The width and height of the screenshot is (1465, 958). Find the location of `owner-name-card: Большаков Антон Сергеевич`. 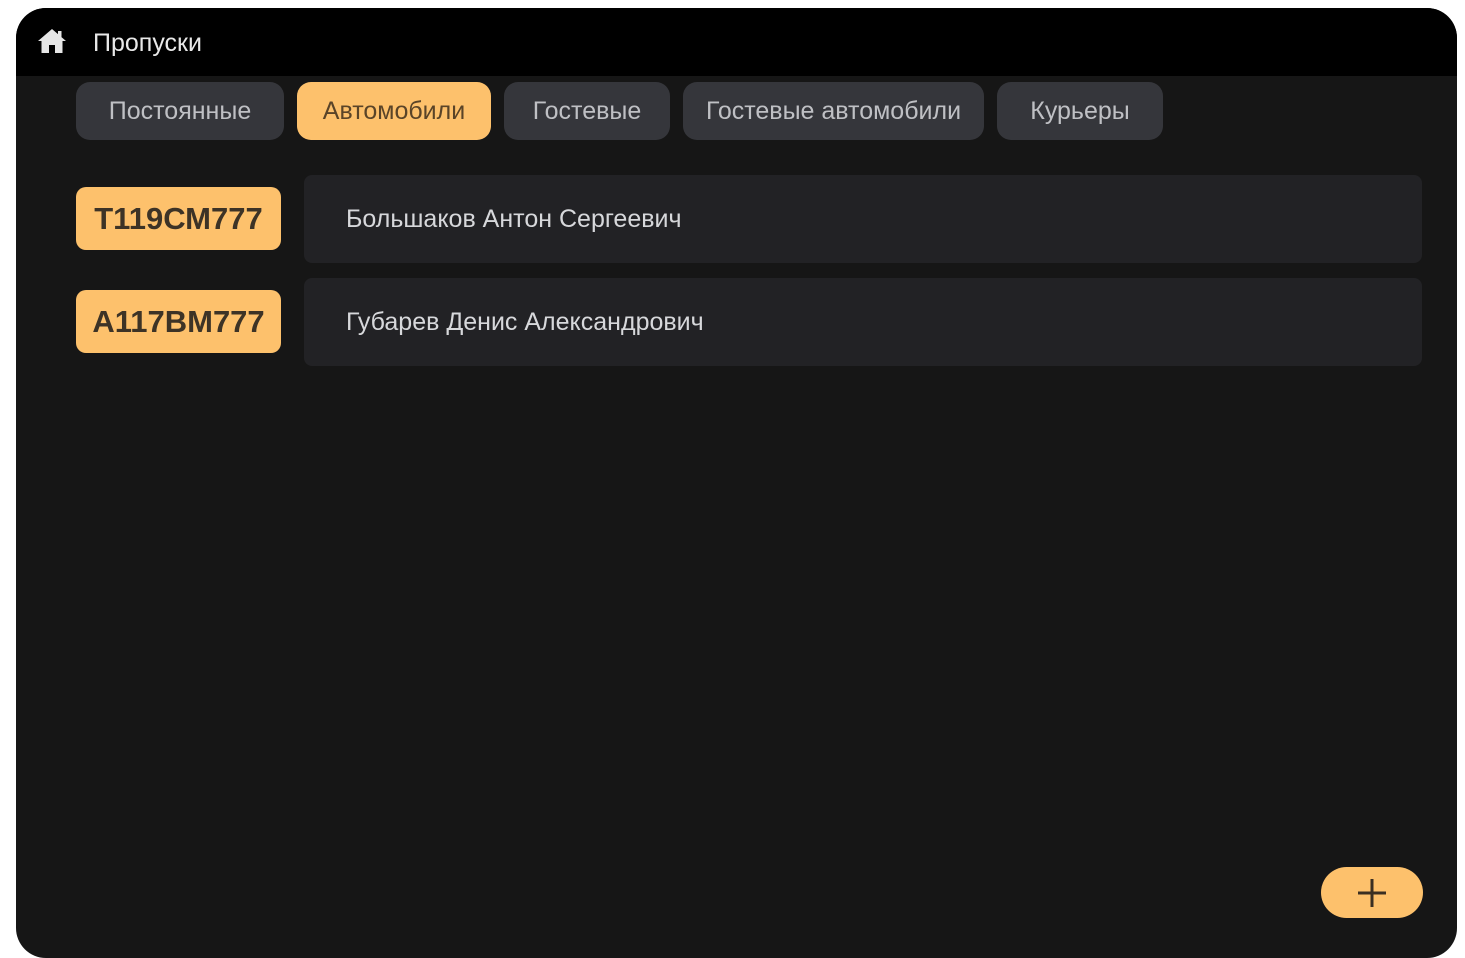

owner-name-card: Большаков Антон Сергеевич is located at coordinates (863, 219).